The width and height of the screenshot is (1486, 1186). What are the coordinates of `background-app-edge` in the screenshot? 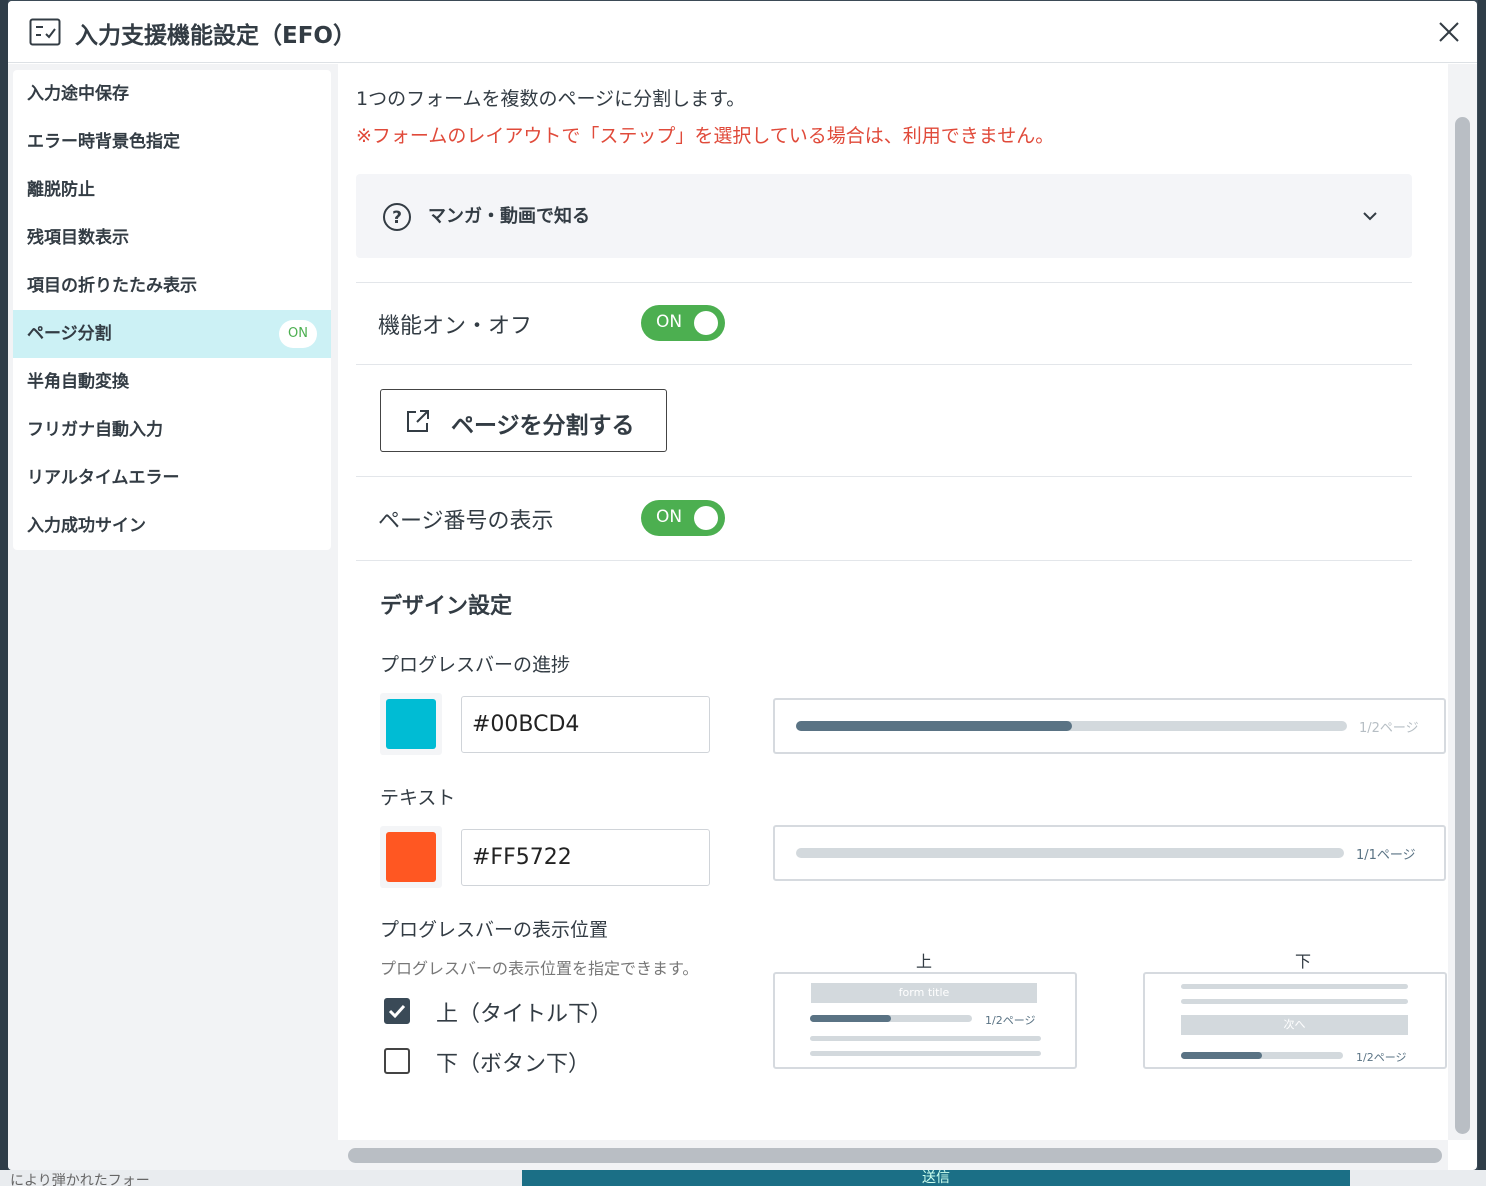 It's located at (4, 593).